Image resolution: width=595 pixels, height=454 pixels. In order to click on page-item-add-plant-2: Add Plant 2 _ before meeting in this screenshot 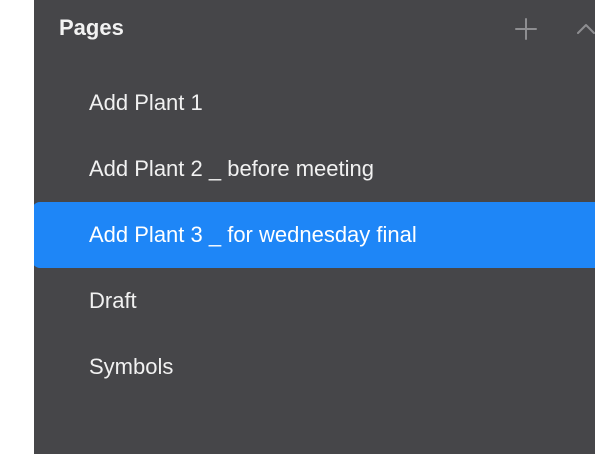, I will do `click(314, 169)`.